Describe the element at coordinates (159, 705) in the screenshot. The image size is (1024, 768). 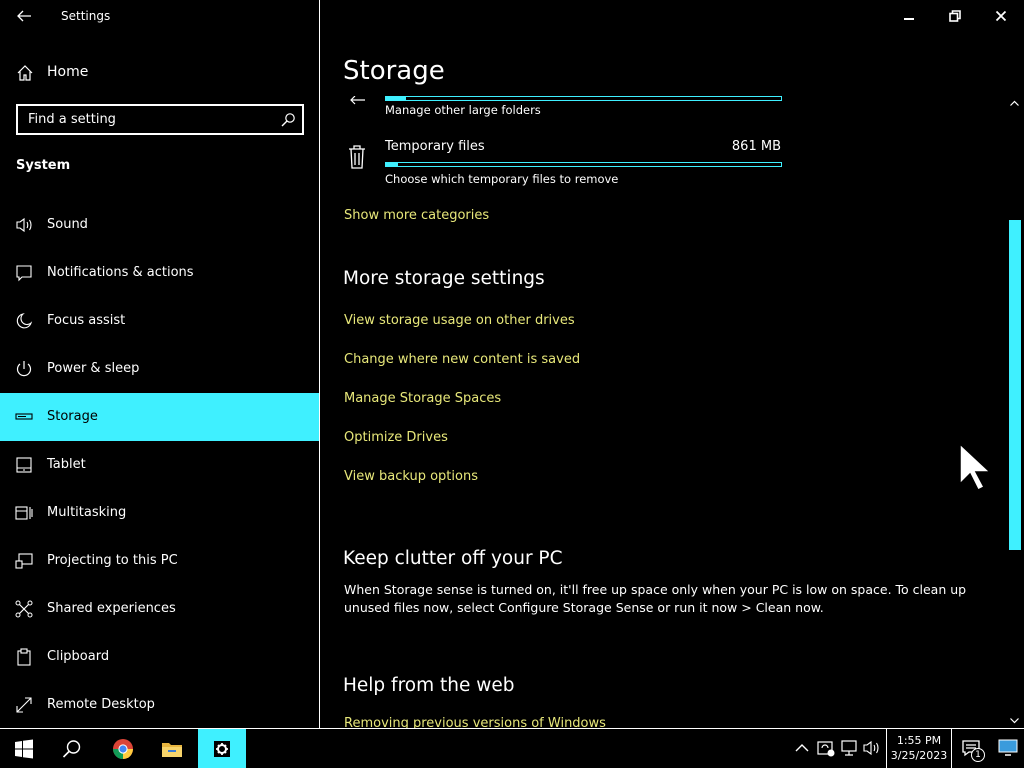
I see `sidebar-item-remote-desktop: Remote Desktop` at that location.